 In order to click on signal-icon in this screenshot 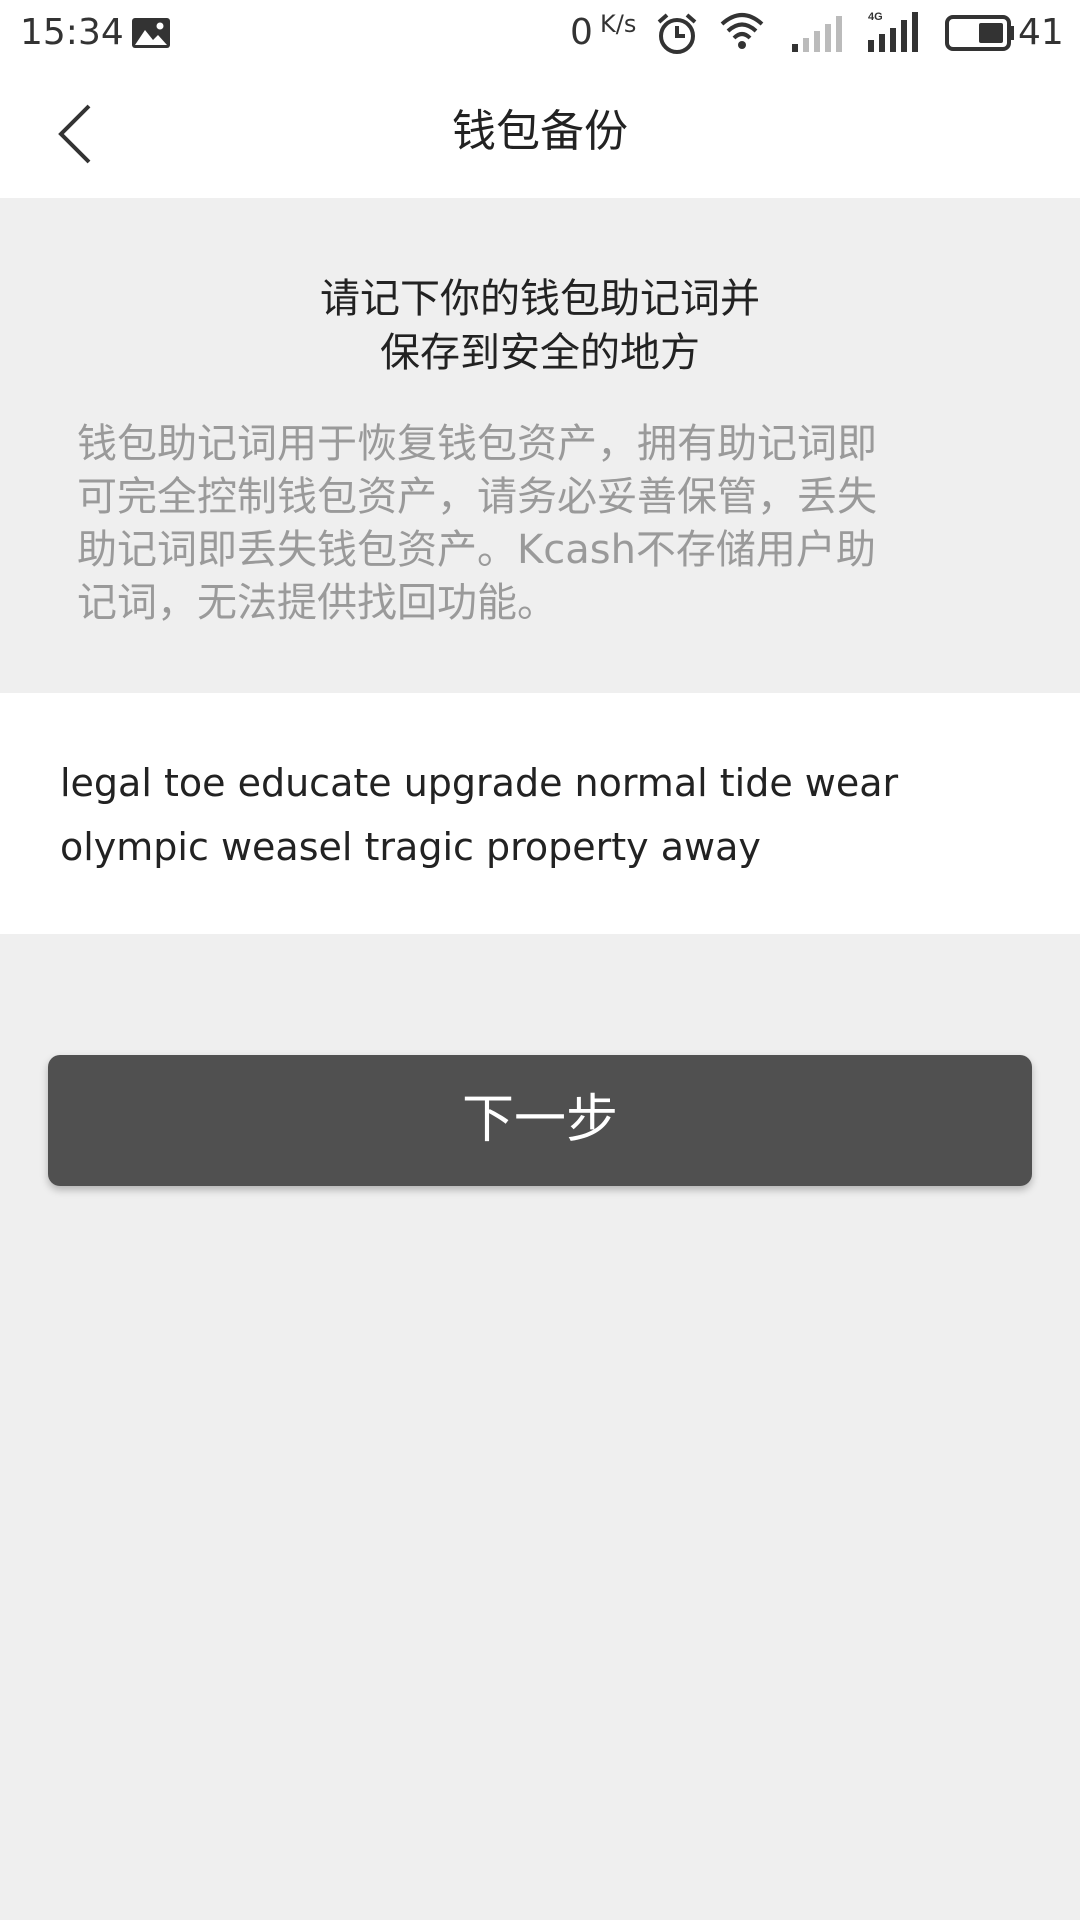, I will do `click(817, 34)`.